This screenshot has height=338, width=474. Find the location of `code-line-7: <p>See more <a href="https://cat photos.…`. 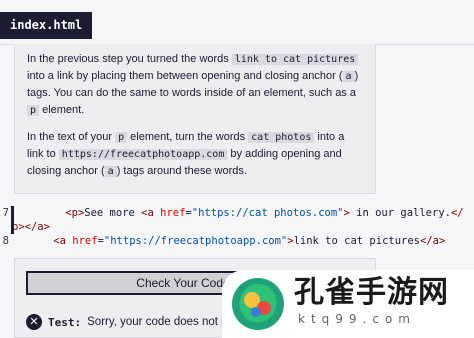

code-line-7: <p>See more <a href="https://cat photos.… is located at coordinates (252, 213).